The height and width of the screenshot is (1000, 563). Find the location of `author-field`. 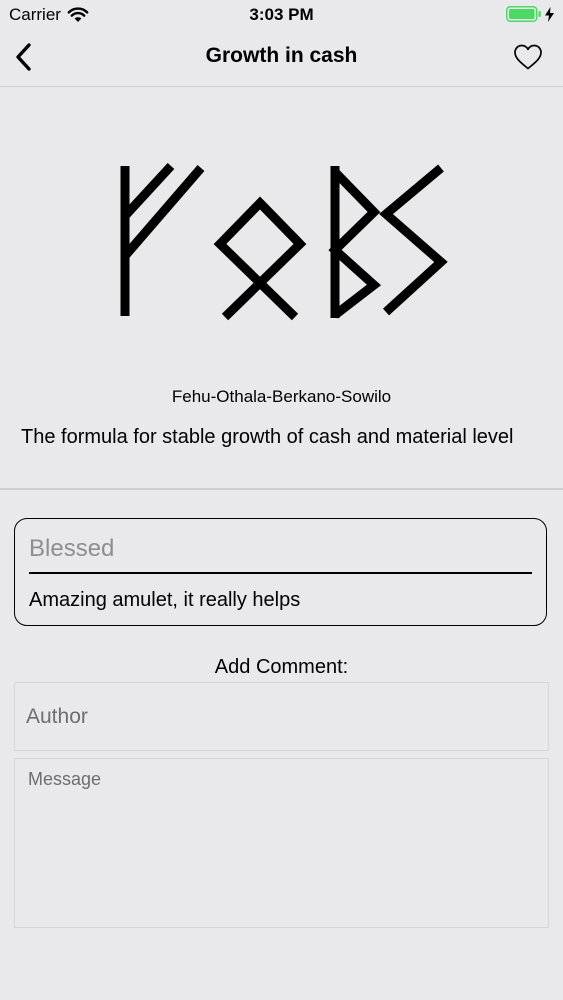

author-field is located at coordinates (281, 716).